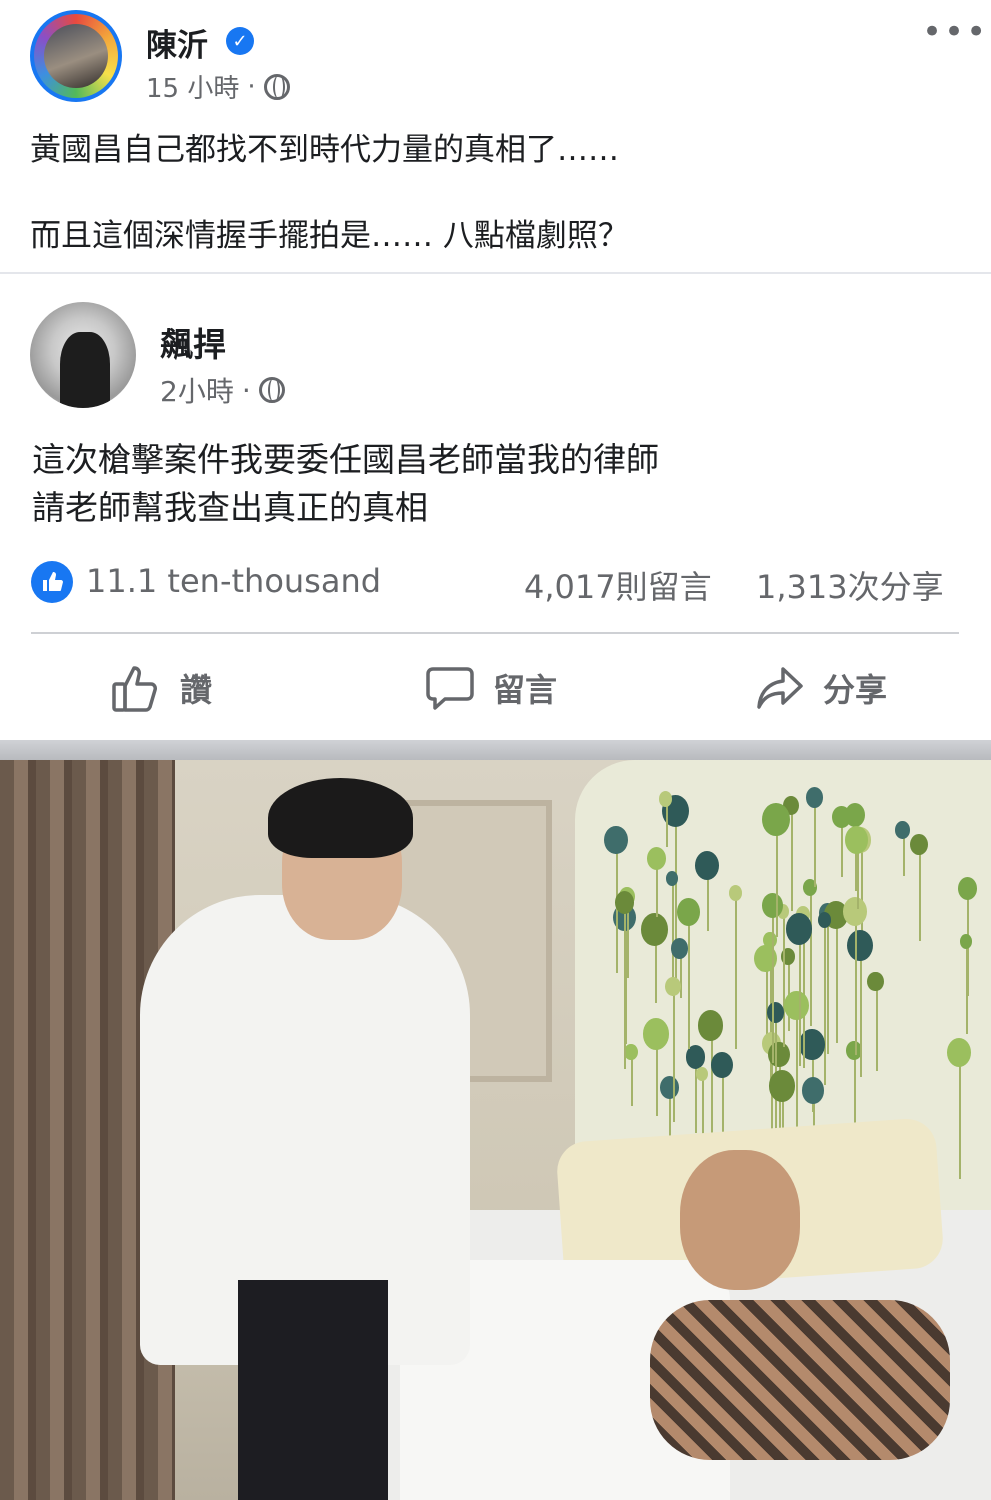 This screenshot has height=1500, width=991. Describe the element at coordinates (855, 690) in the screenshot. I see `share-label: 分享` at that location.